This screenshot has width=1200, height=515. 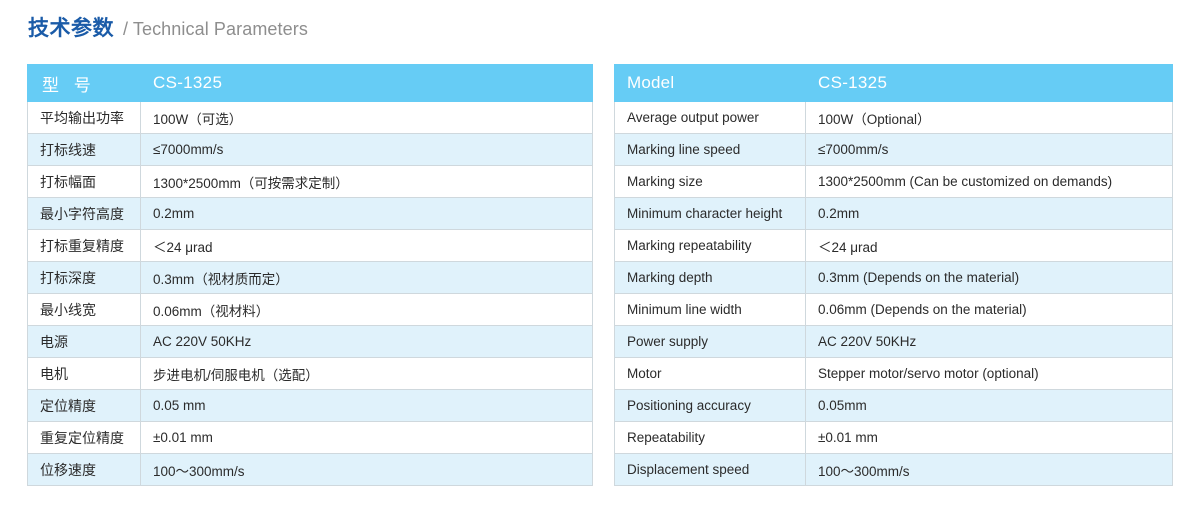 I want to click on table-row: Positioning accuracy 0.05mm, so click(x=893, y=405).